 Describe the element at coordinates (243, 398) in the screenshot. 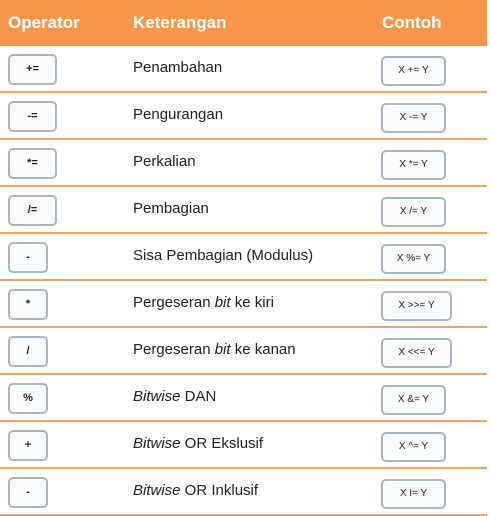

I see `table-row: % Bitwise DAN X &= Y` at that location.